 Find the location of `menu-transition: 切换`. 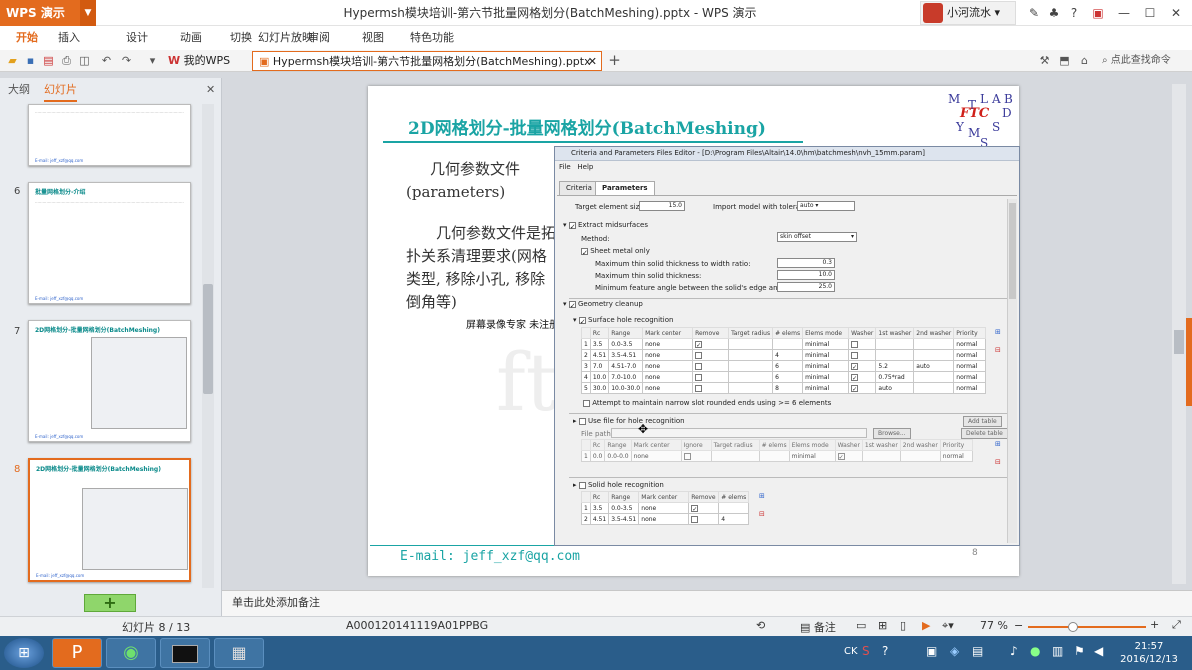

menu-transition: 切换 is located at coordinates (241, 38).